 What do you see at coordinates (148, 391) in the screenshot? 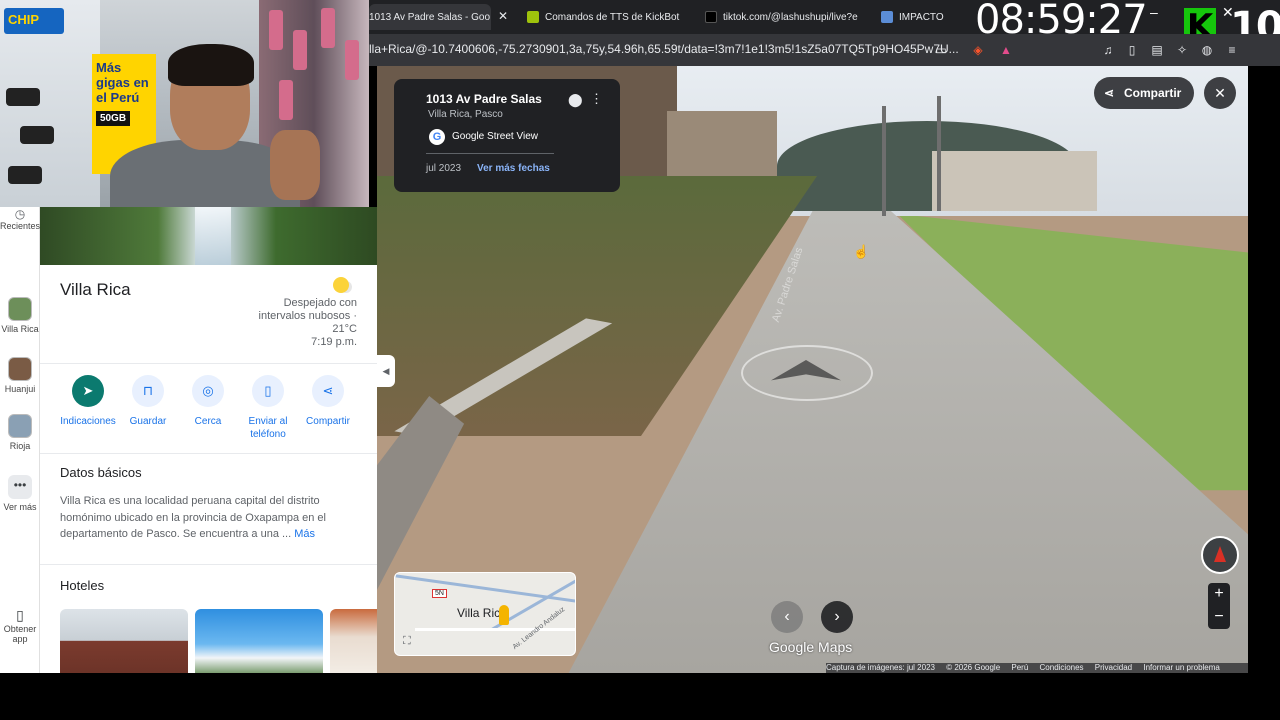
I see `bookmark-icon: ⊓` at bounding box center [148, 391].